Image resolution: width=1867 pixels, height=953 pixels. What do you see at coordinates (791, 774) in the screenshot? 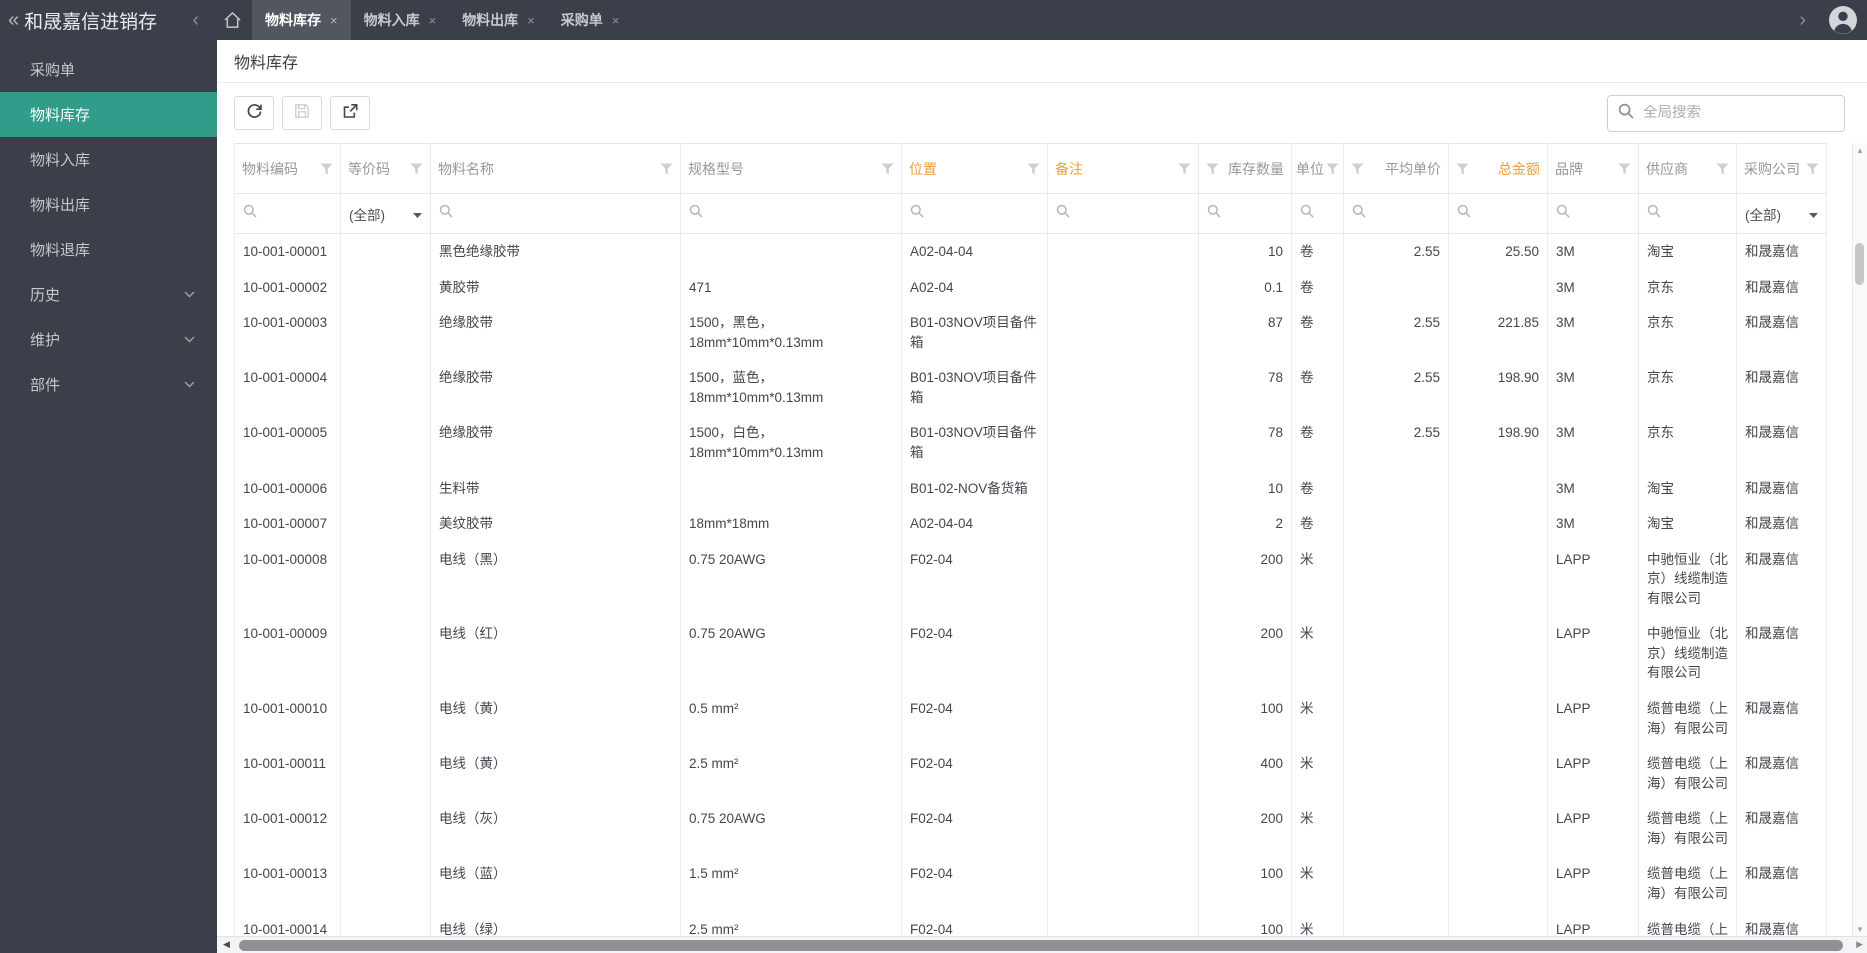
I see `cell-spec: 2.5 mm²` at bounding box center [791, 774].